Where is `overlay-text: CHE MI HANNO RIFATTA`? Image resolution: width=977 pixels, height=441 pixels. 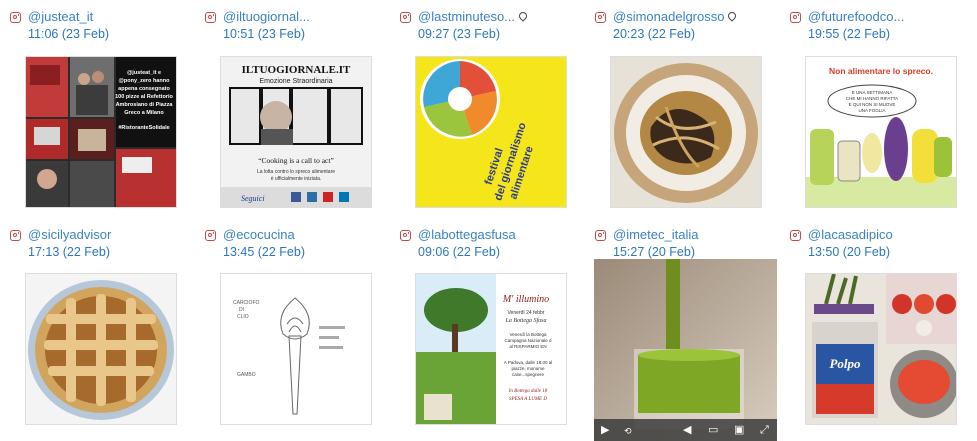
overlay-text: CHE MI HANNO RIFATTA is located at coordinates (872, 98).